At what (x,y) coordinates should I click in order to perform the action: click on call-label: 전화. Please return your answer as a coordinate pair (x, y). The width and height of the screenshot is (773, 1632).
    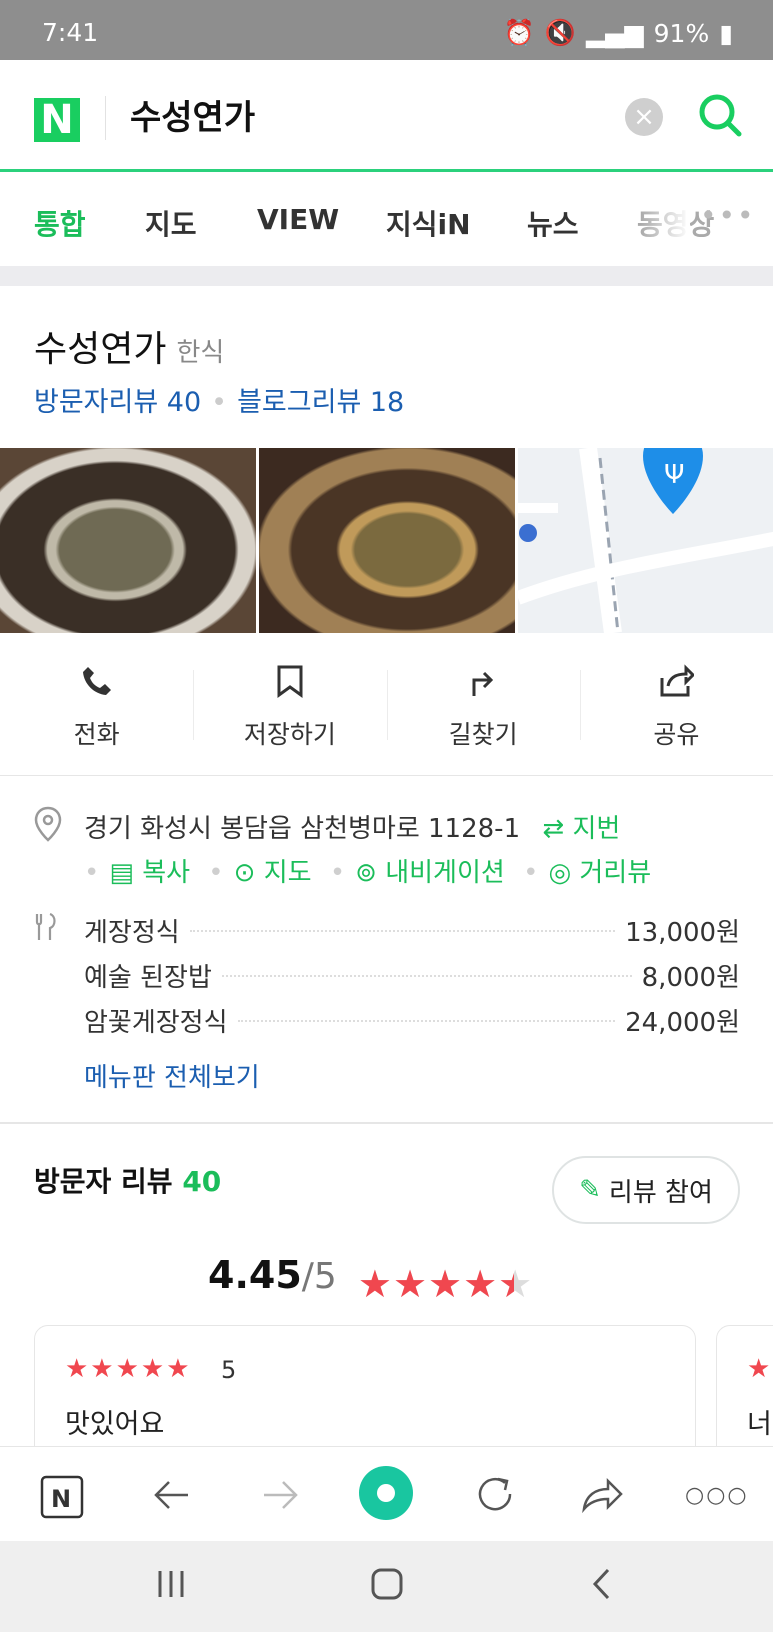
    Looking at the image, I should click on (96, 734).